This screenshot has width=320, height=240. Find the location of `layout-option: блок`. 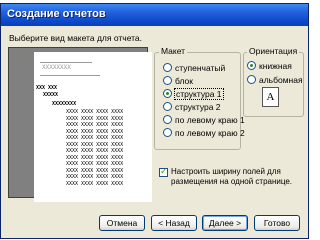

layout-option: блок is located at coordinates (178, 80).